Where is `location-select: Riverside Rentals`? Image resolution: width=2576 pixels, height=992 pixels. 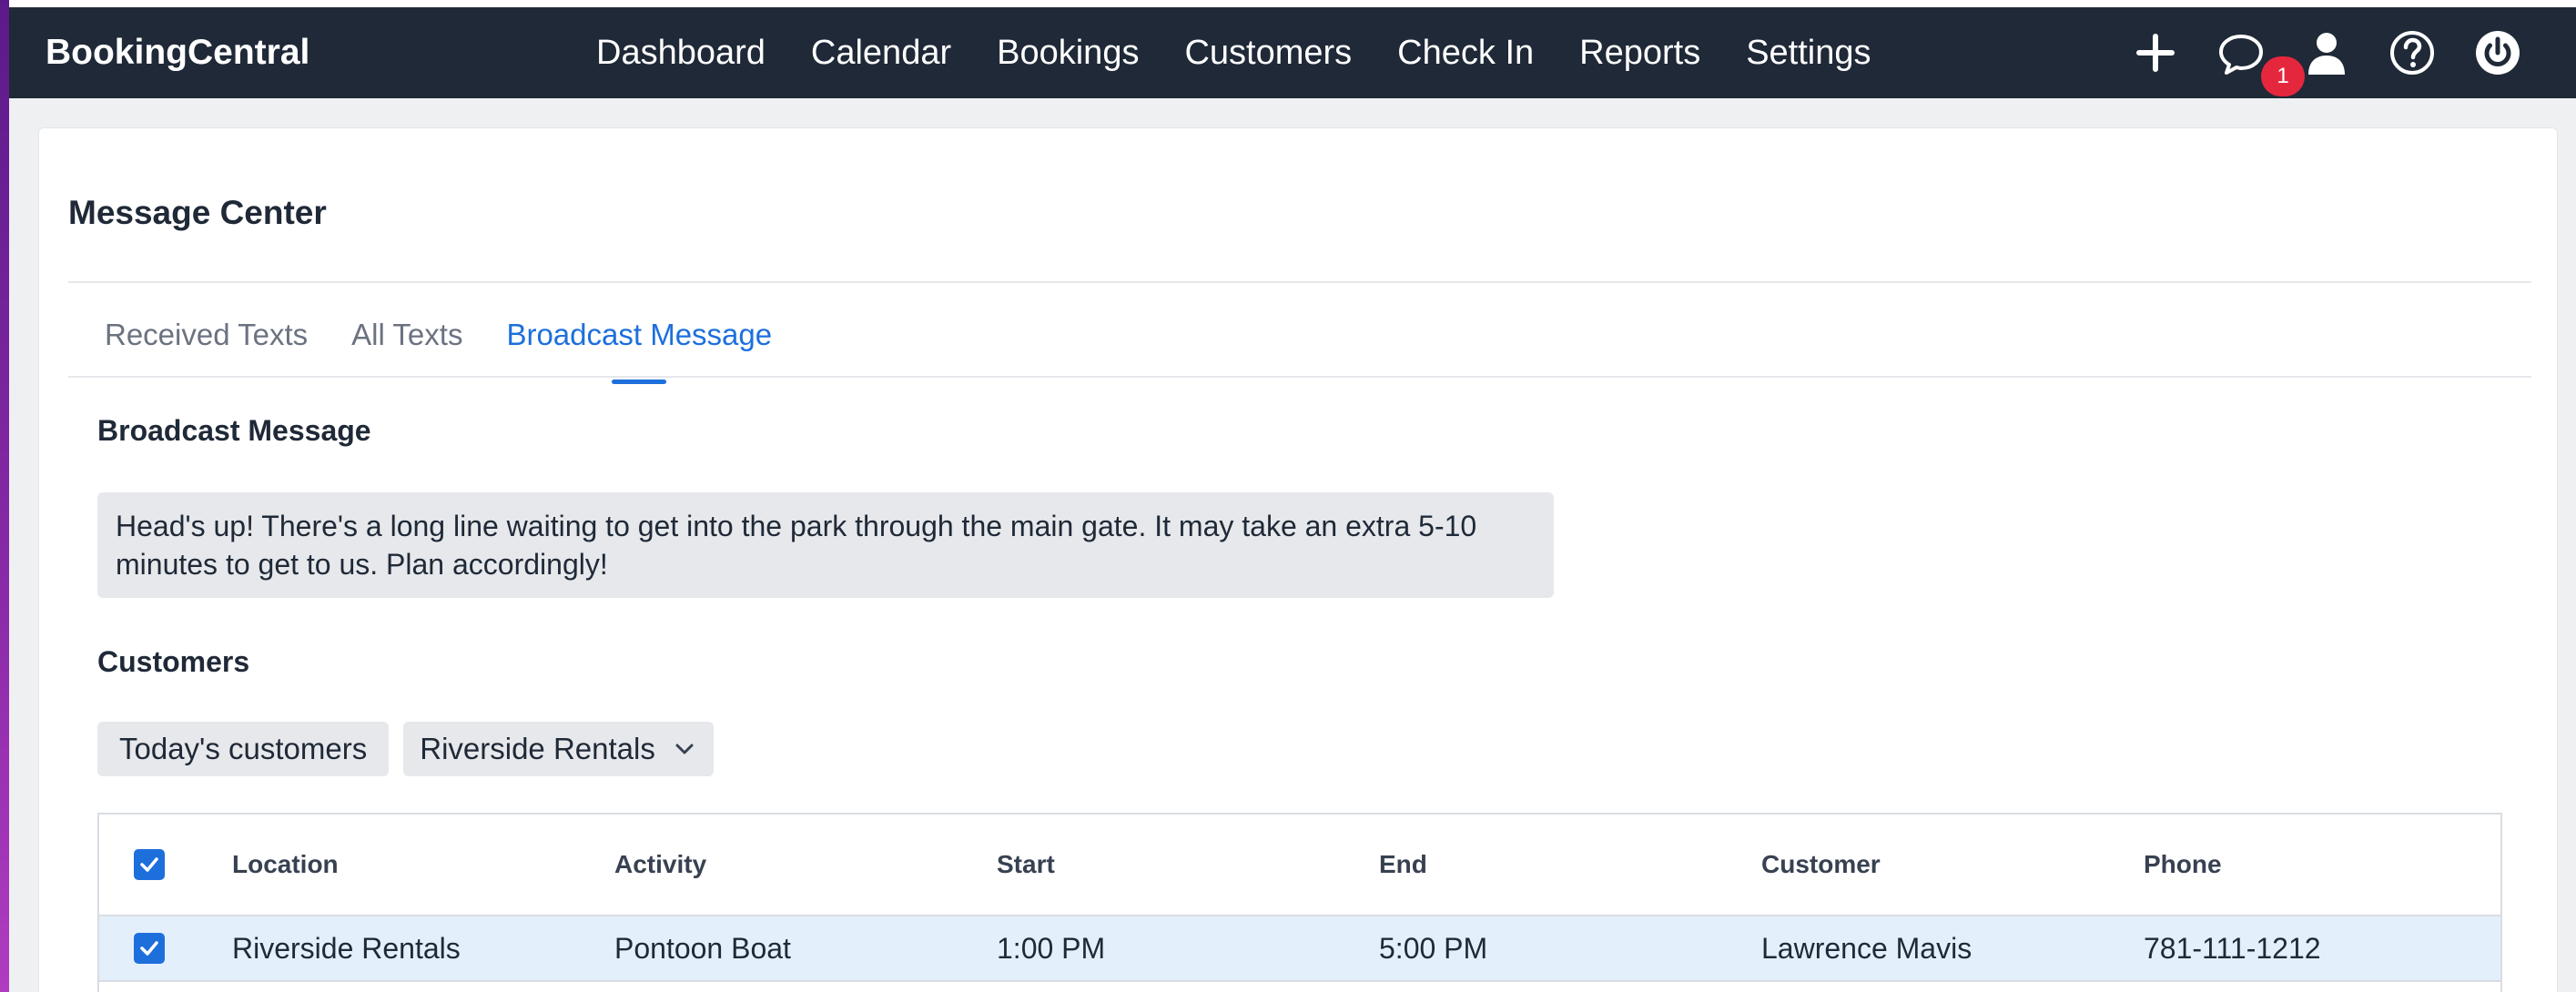 location-select: Riverside Rentals is located at coordinates (558, 749).